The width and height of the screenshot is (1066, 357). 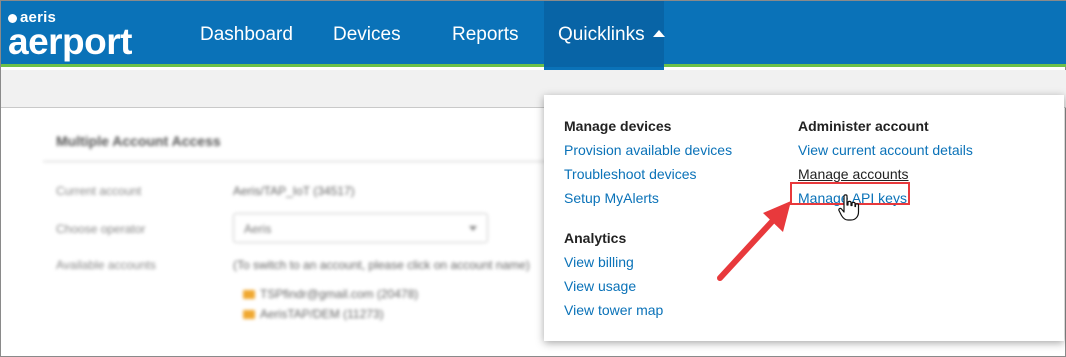 What do you see at coordinates (754, 241) in the screenshot?
I see `red-arrow-annotation-icon` at bounding box center [754, 241].